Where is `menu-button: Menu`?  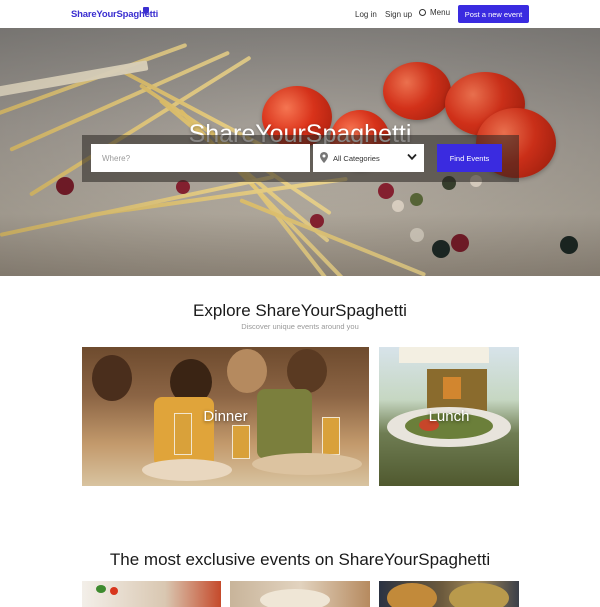
menu-button: Menu is located at coordinates (434, 12).